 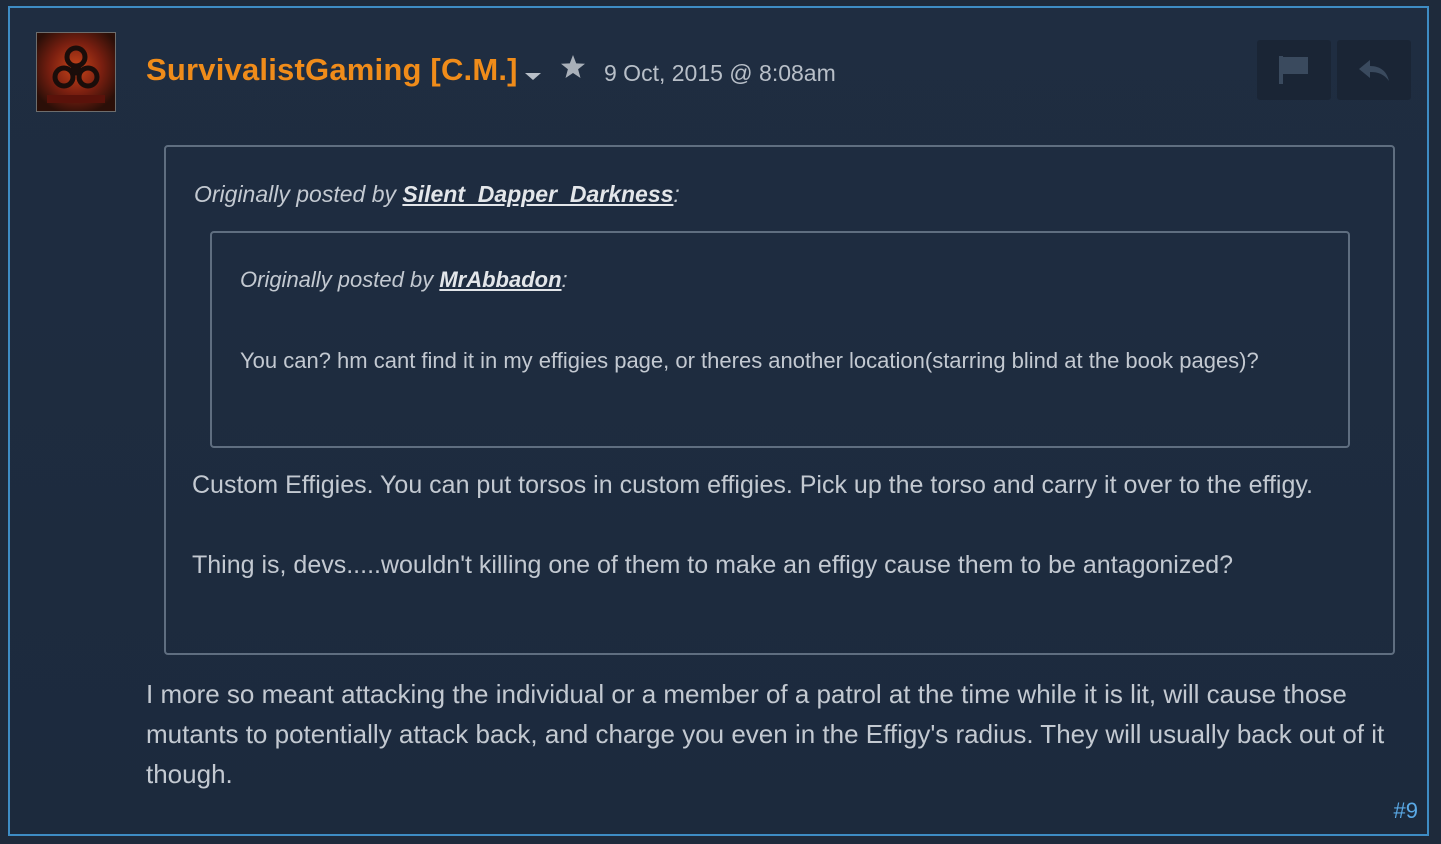 I want to click on quoted-author-link: Silent_Dapper_Darkness, so click(x=537, y=194).